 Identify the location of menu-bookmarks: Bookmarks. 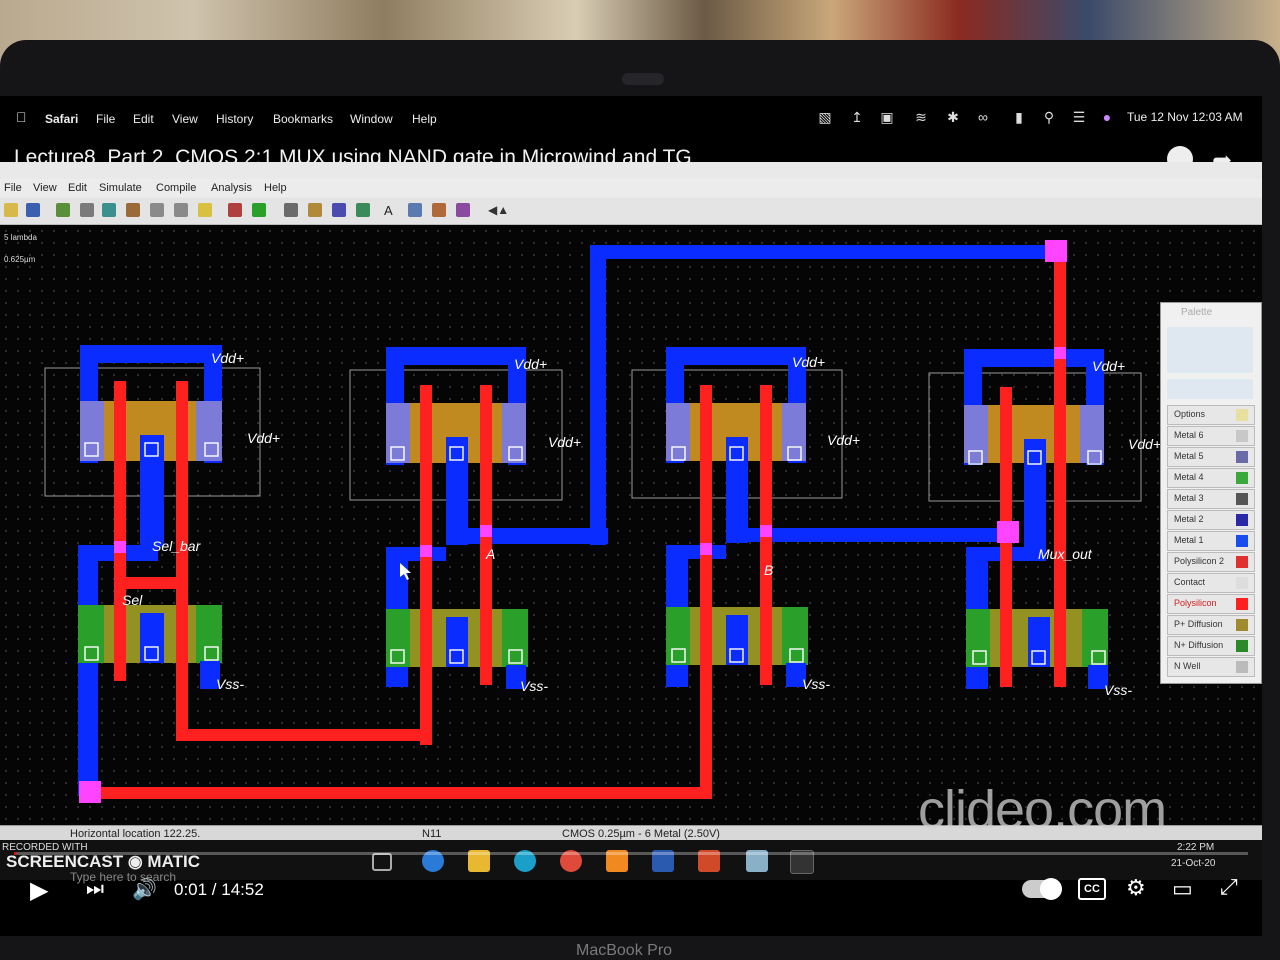
(303, 119).